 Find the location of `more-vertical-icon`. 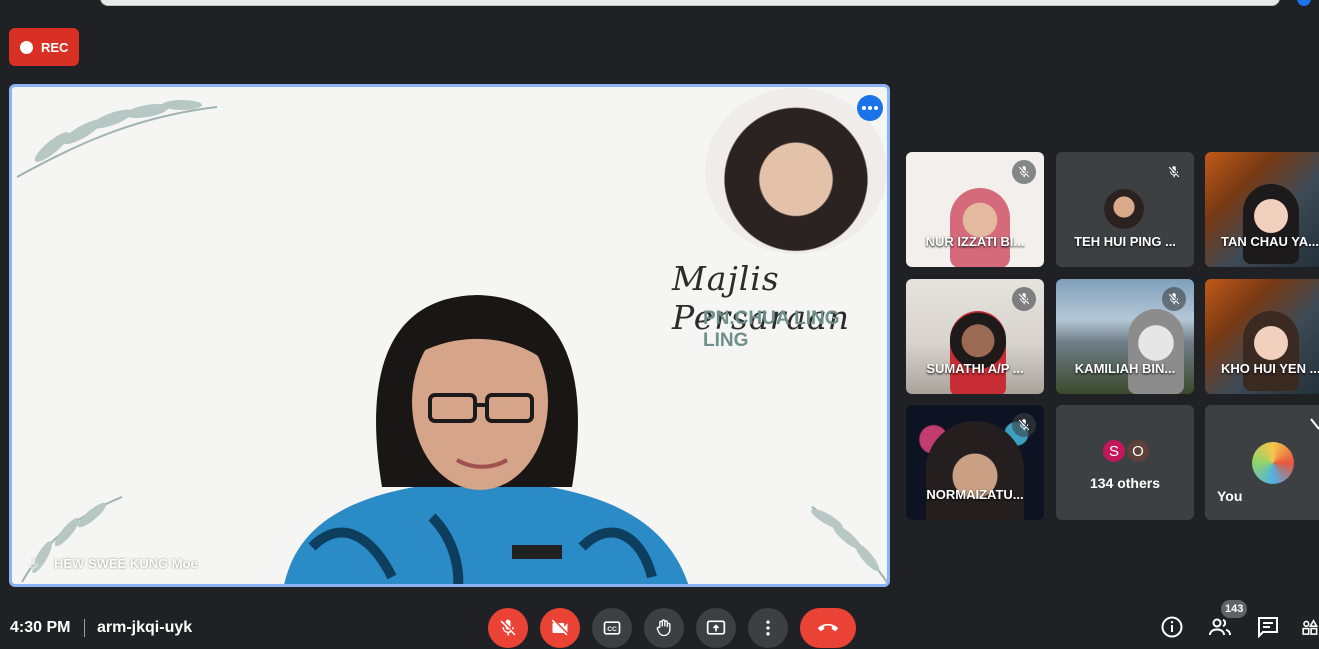

more-vertical-icon is located at coordinates (768, 628).